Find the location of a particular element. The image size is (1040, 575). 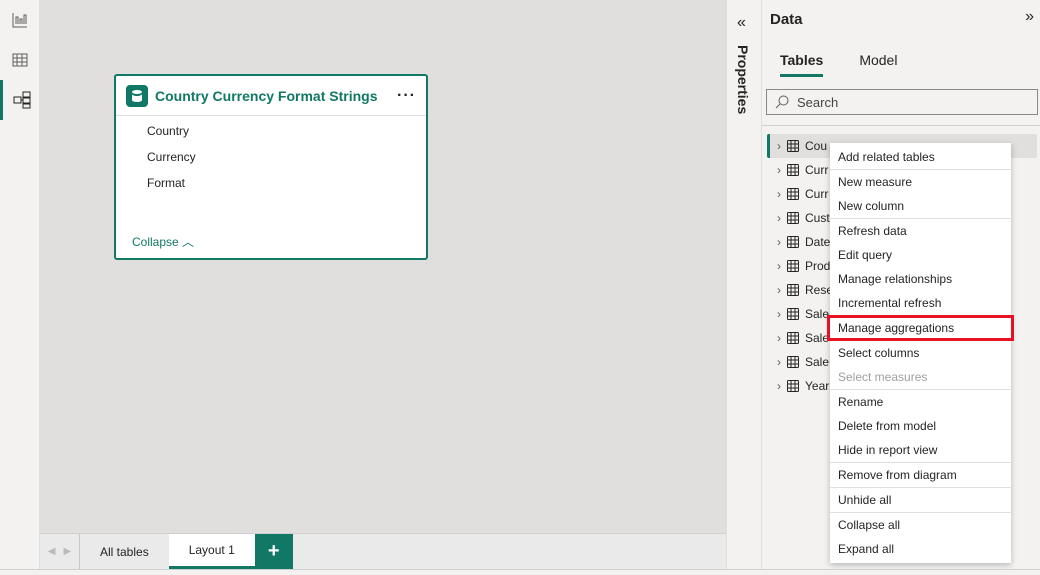

chevron-up-icon: ︿ is located at coordinates (188, 242).